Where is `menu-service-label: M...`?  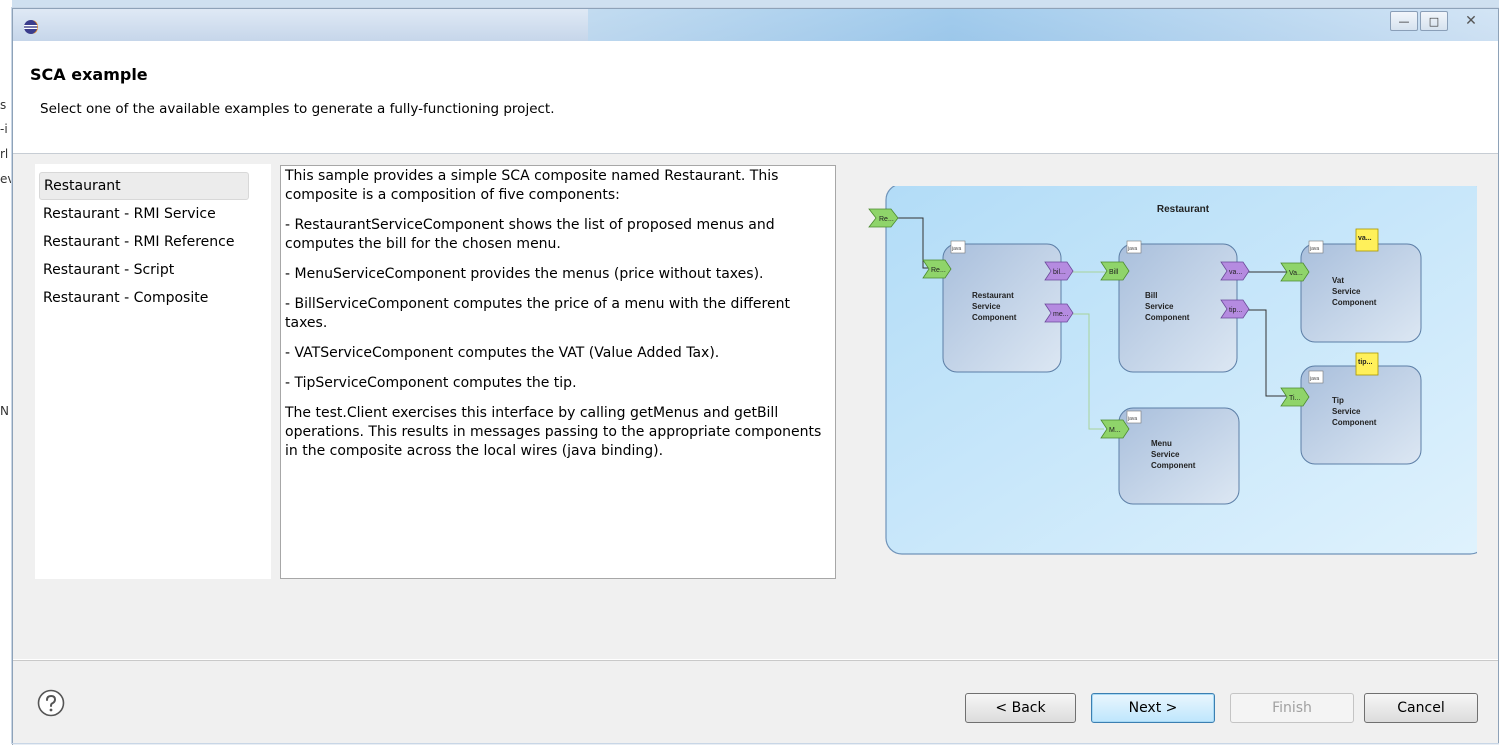 menu-service-label: M... is located at coordinates (1115, 430).